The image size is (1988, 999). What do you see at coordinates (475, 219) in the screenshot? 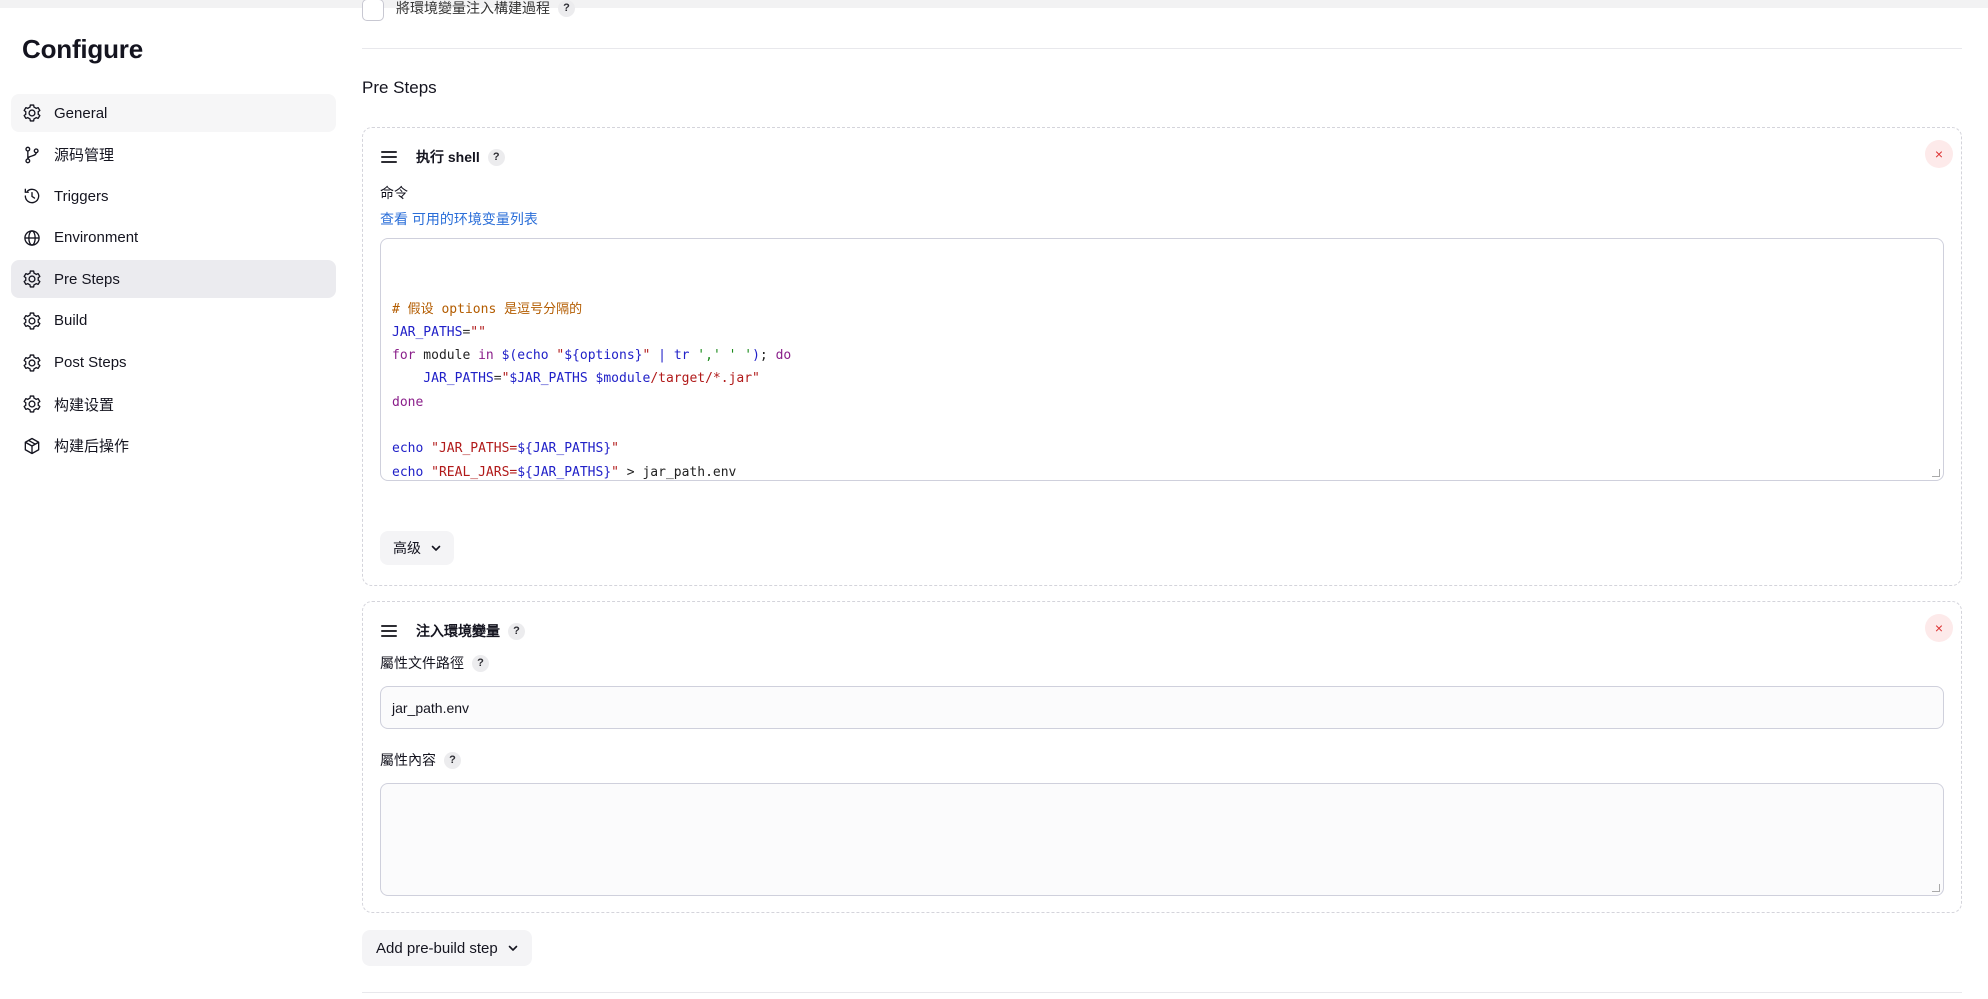
I see `env-vars-link: 可用的环境变量列表` at bounding box center [475, 219].